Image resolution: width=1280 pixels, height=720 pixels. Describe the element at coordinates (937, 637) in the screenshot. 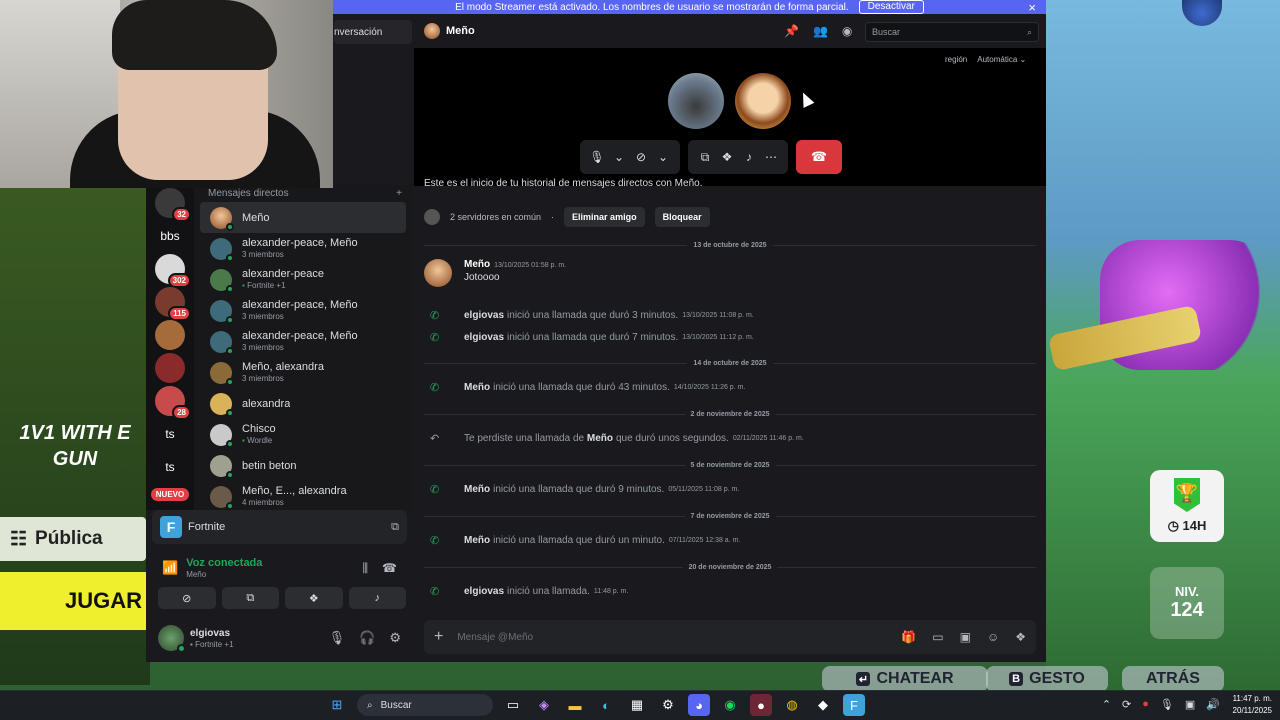

I see `gif-icon: ▭` at that location.